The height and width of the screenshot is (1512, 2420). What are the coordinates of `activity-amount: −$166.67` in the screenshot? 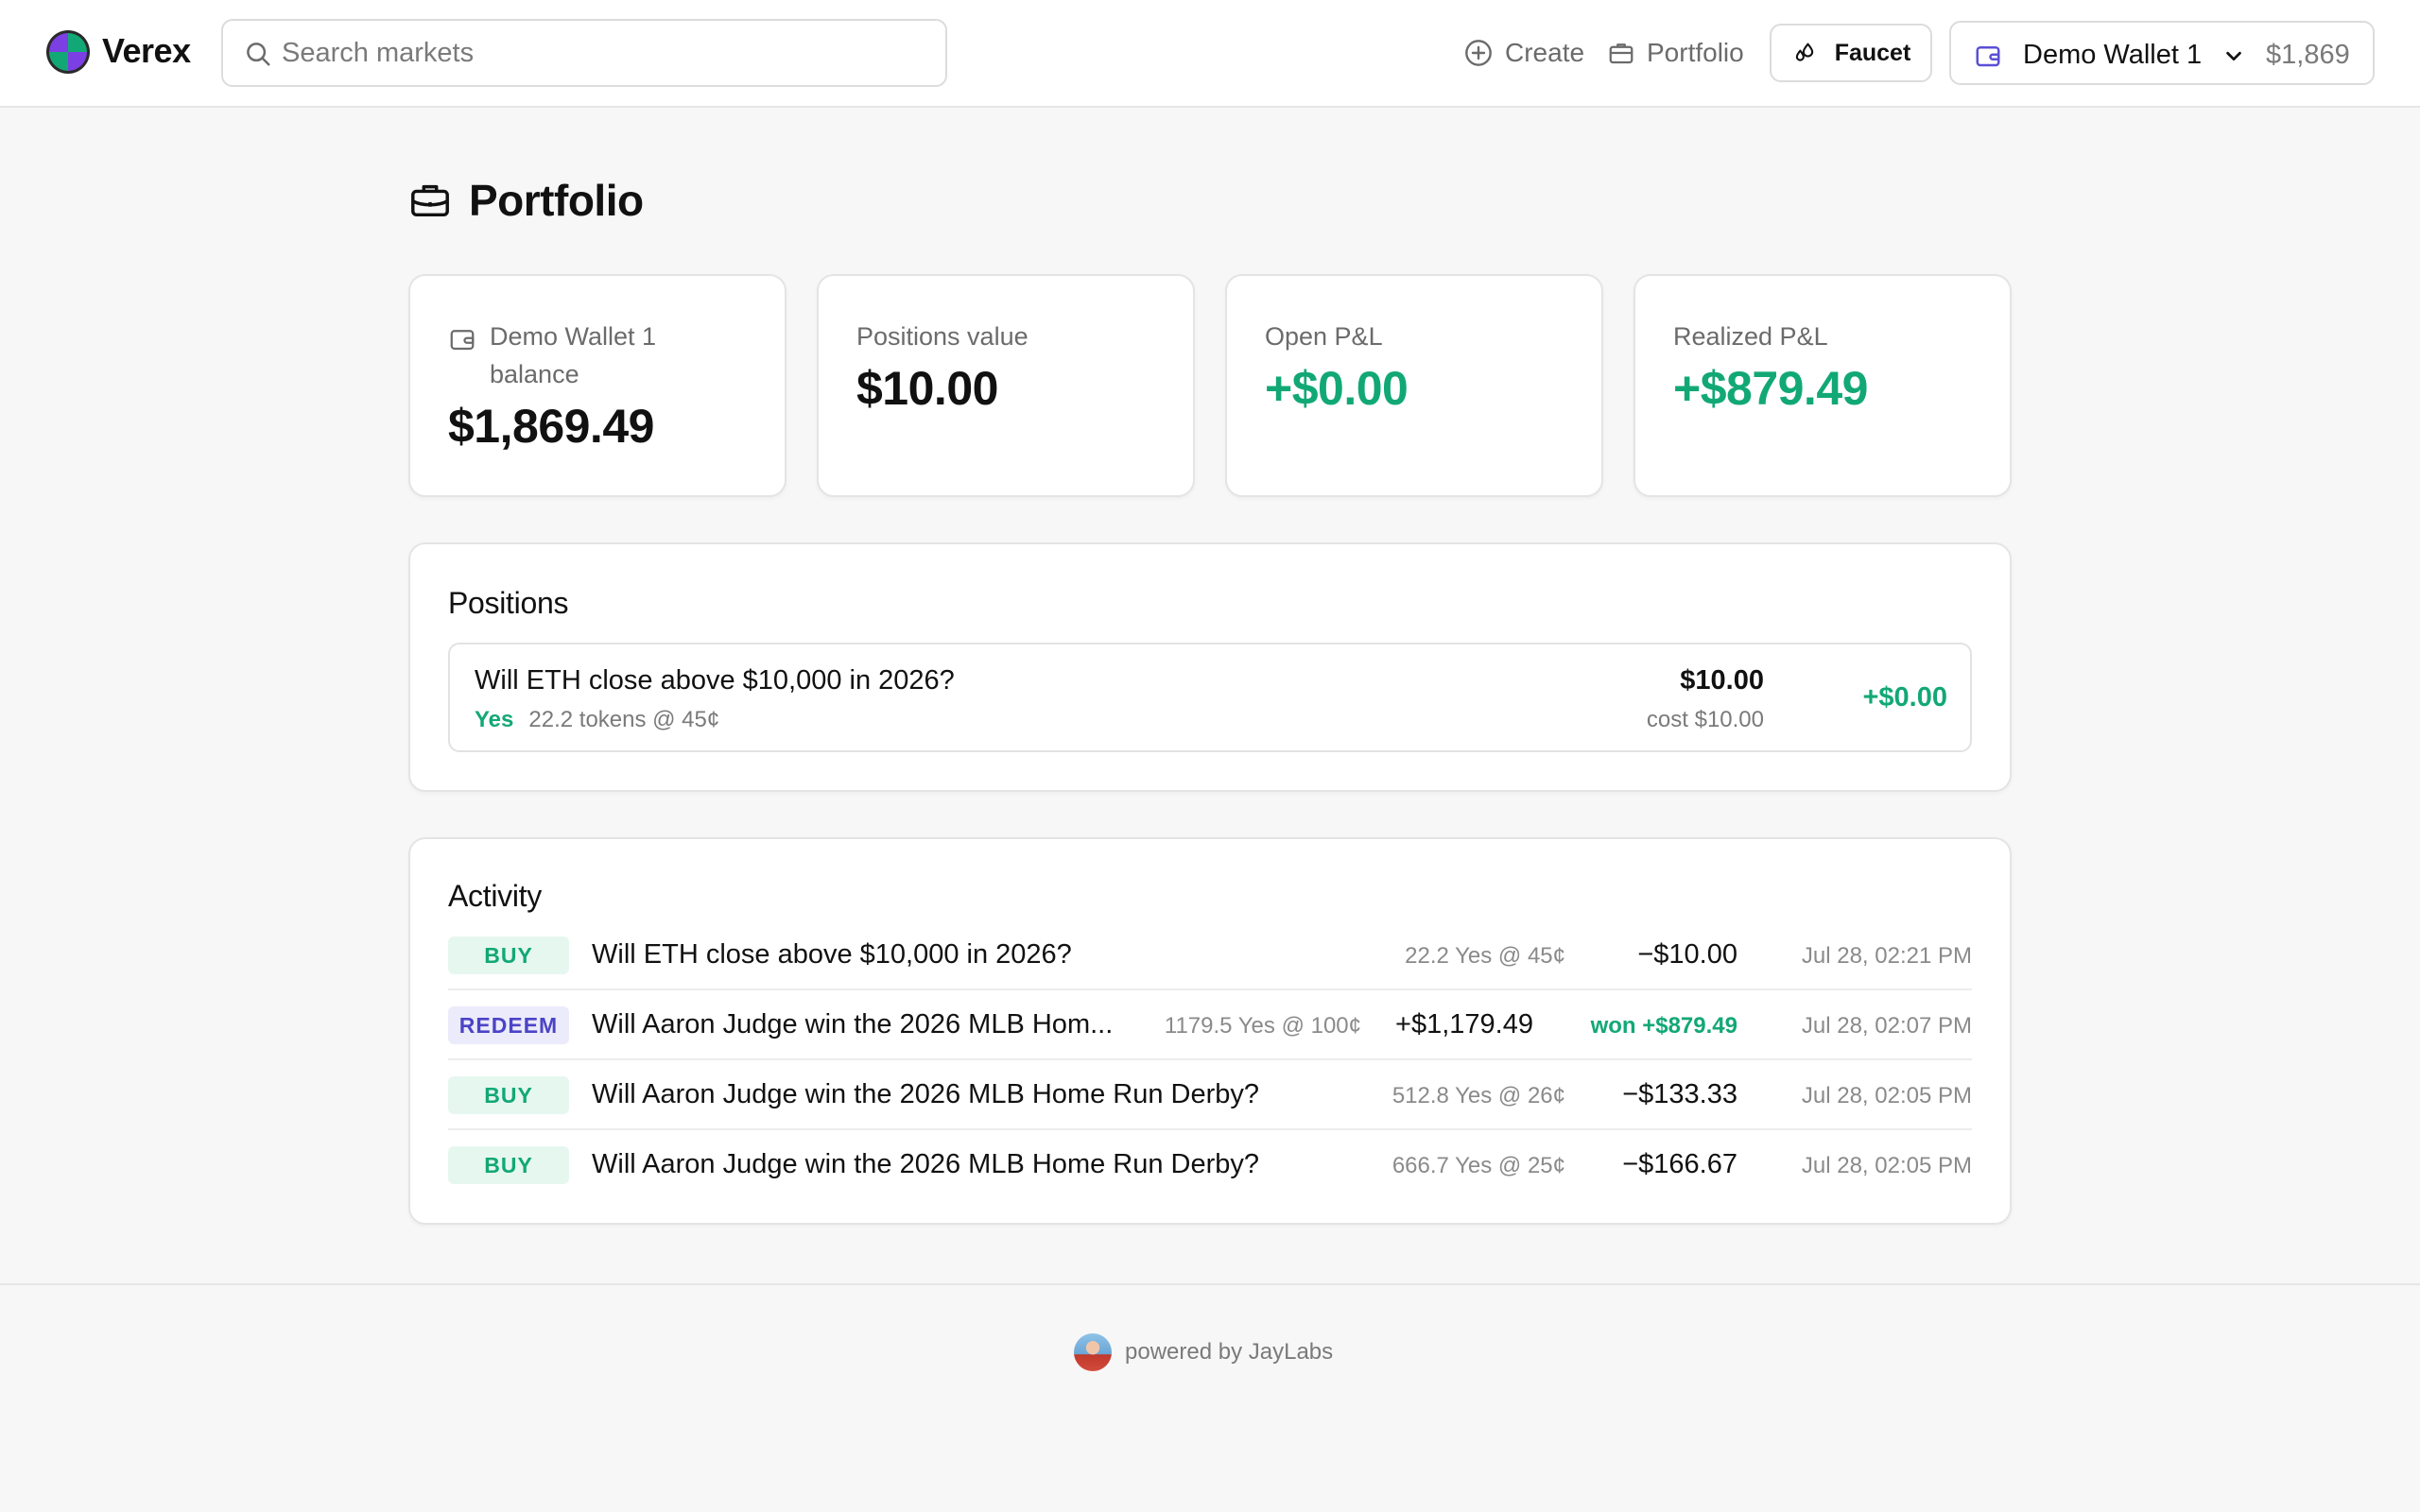 It's located at (1680, 1164).